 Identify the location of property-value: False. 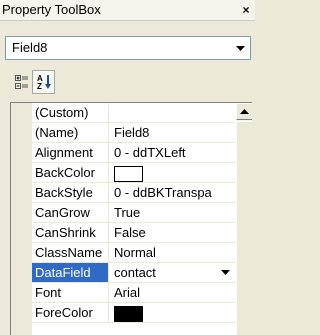
(172, 232).